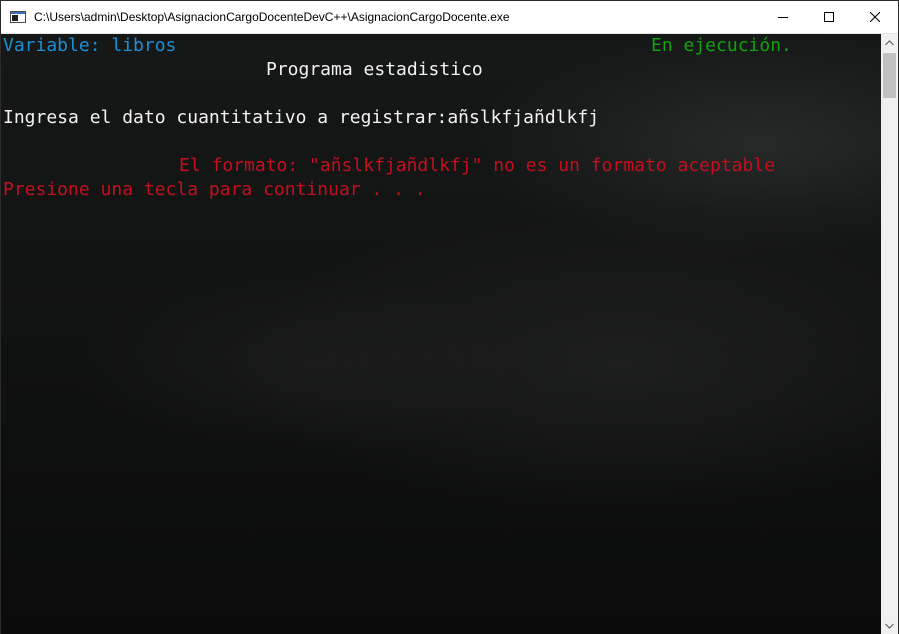  I want to click on minimize-button, so click(783, 17).